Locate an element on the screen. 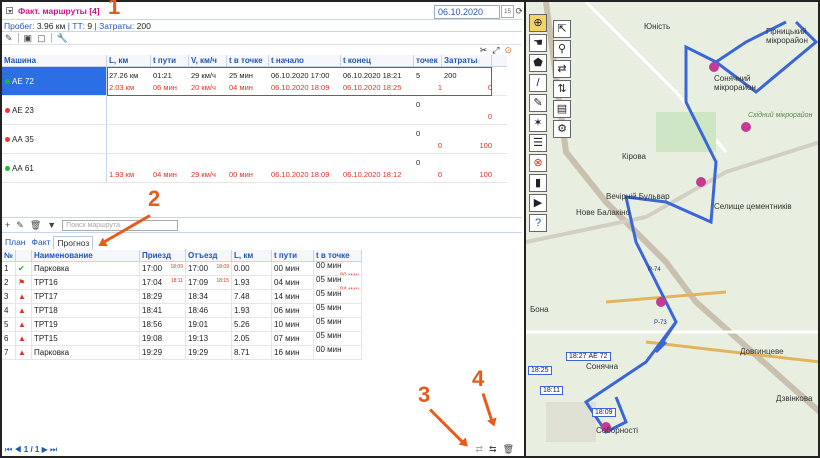 The height and width of the screenshot is (458, 820). edit-icon: ✎ is located at coordinates (9, 38).